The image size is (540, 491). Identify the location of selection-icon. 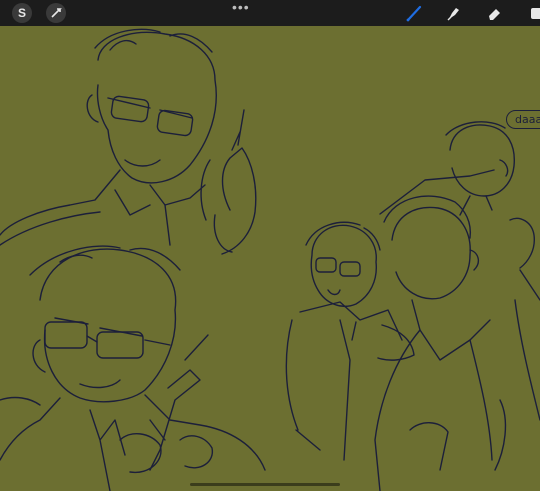
(56, 13).